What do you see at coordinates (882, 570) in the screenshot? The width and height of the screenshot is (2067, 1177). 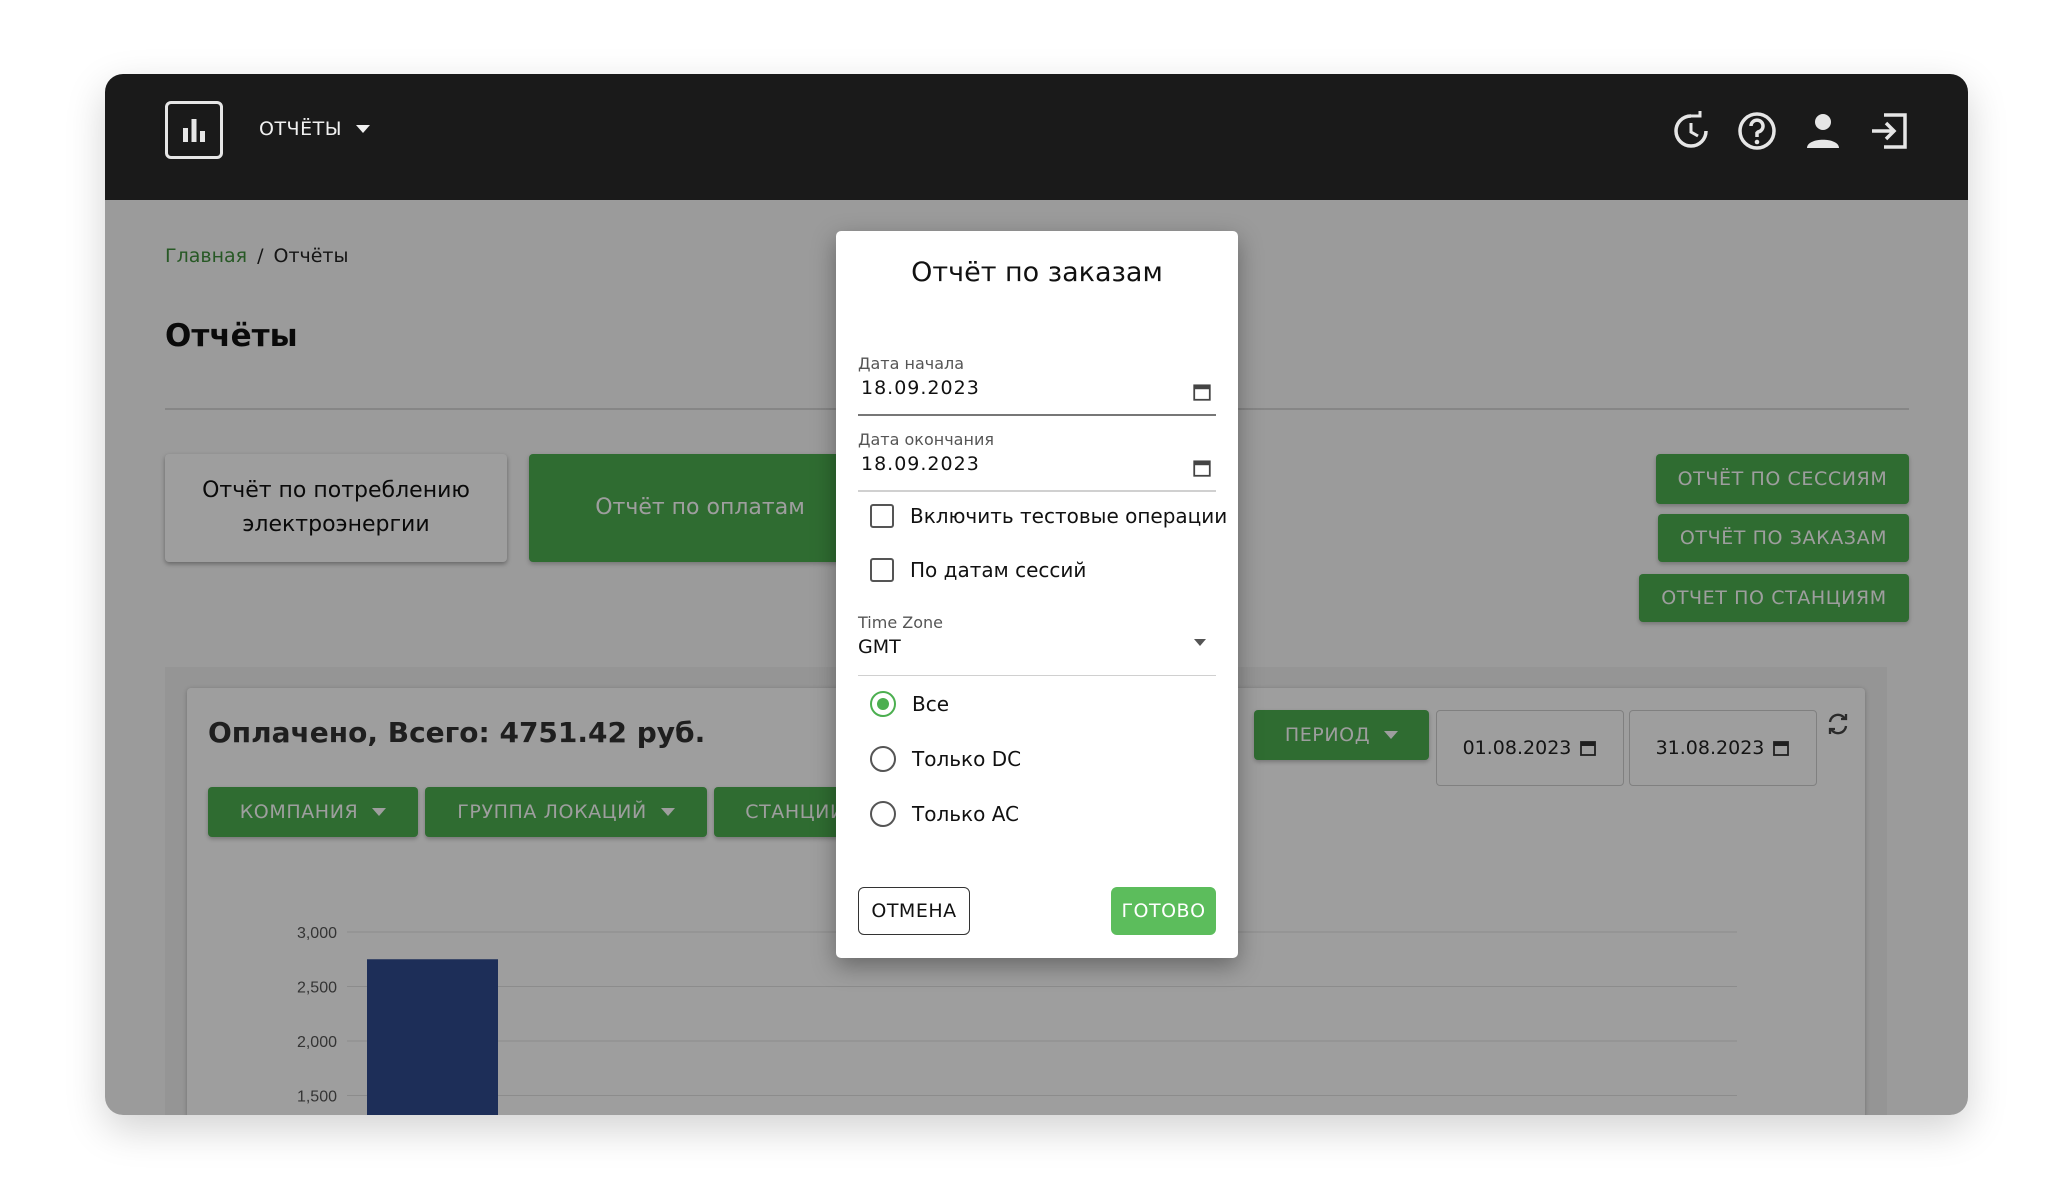 I see `by-session-dates-checkbox` at bounding box center [882, 570].